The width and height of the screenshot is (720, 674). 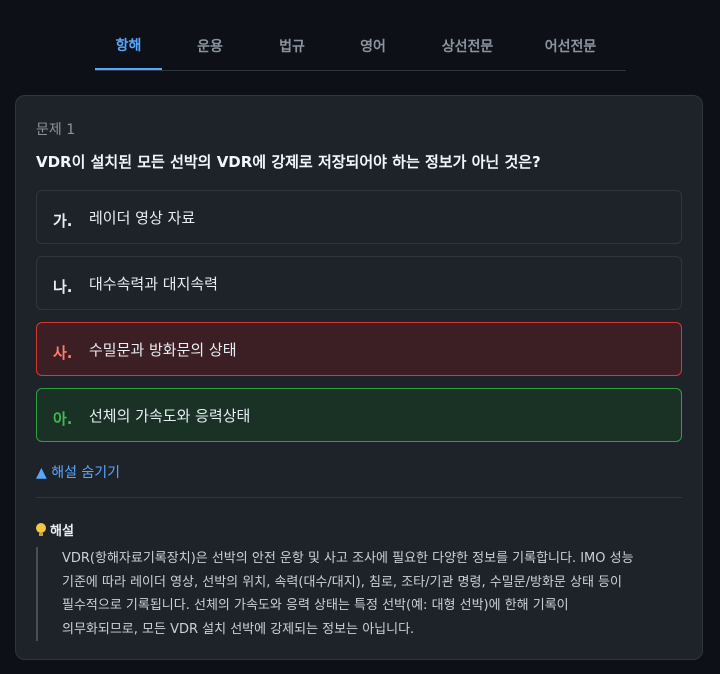 I want to click on answer-option-ga: 가. 레이더 영상 자료, so click(x=359, y=217).